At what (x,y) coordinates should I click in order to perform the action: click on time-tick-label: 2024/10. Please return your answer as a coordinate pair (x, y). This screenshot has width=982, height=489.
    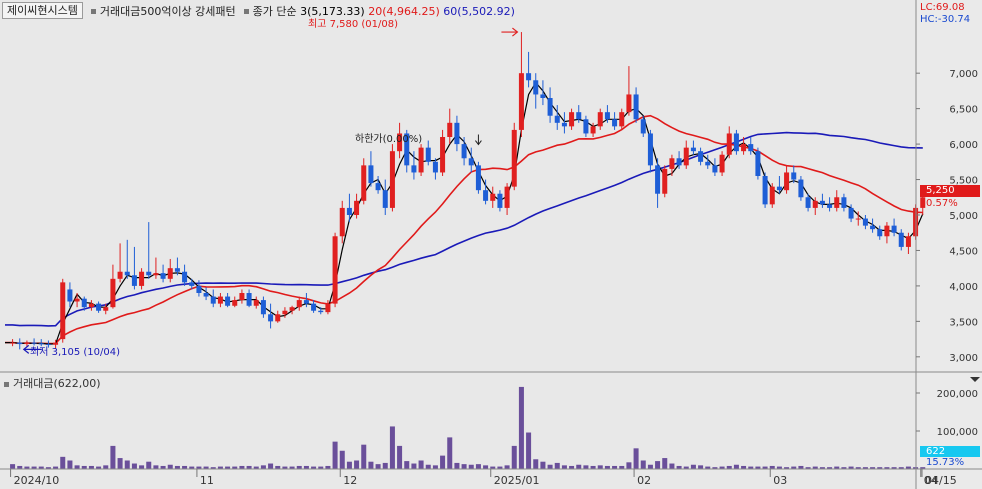
    Looking at the image, I should click on (37, 480).